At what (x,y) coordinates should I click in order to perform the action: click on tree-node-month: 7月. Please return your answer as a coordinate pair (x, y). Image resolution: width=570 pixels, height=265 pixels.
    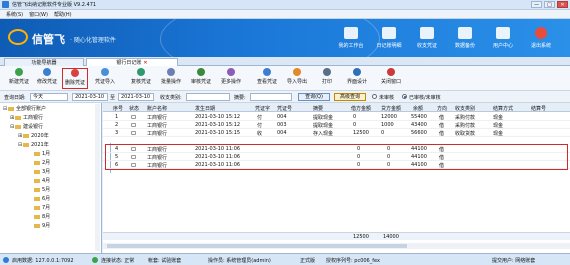
    Looking at the image, I should click on (42, 208).